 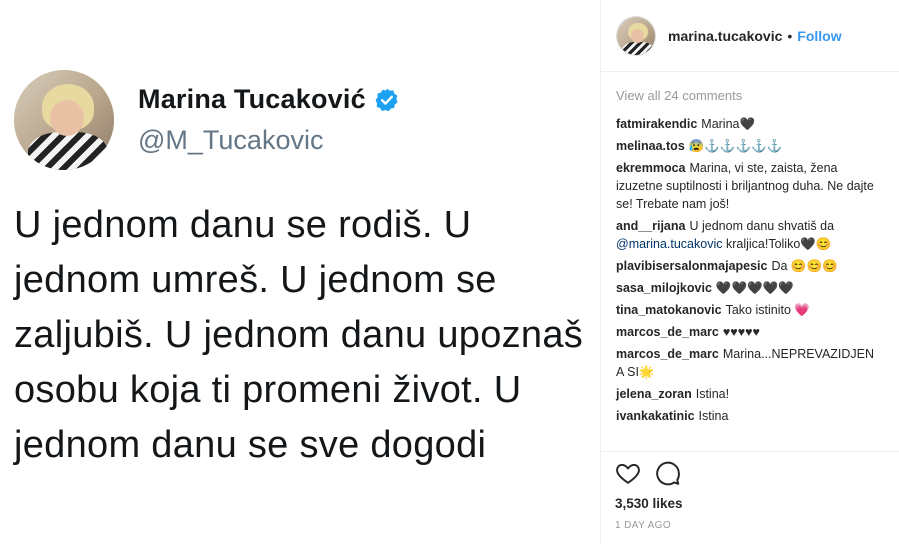 What do you see at coordinates (649, 503) in the screenshot?
I see `likes-count: 3,530 likes` at bounding box center [649, 503].